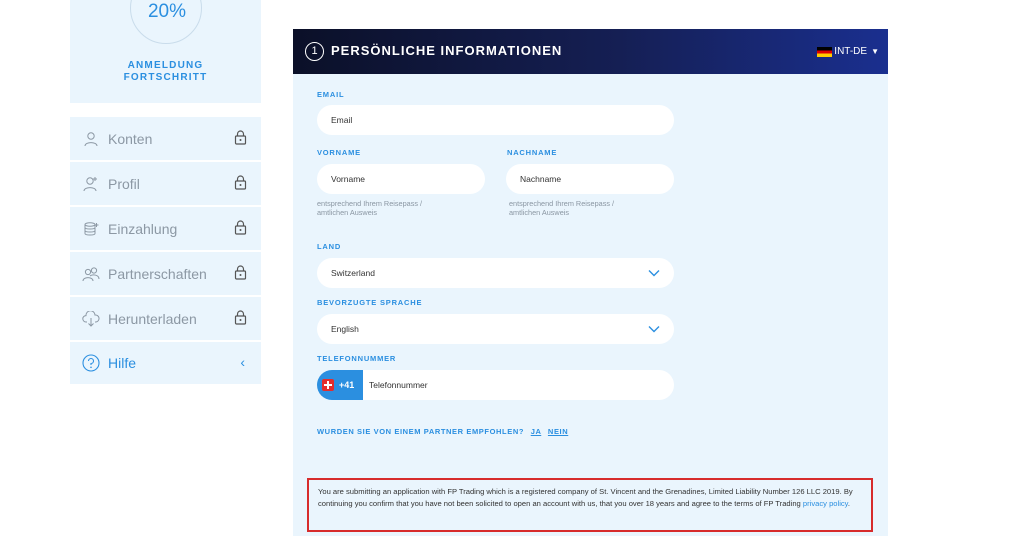  I want to click on sidebar-item-label: Hilfe, so click(122, 363).